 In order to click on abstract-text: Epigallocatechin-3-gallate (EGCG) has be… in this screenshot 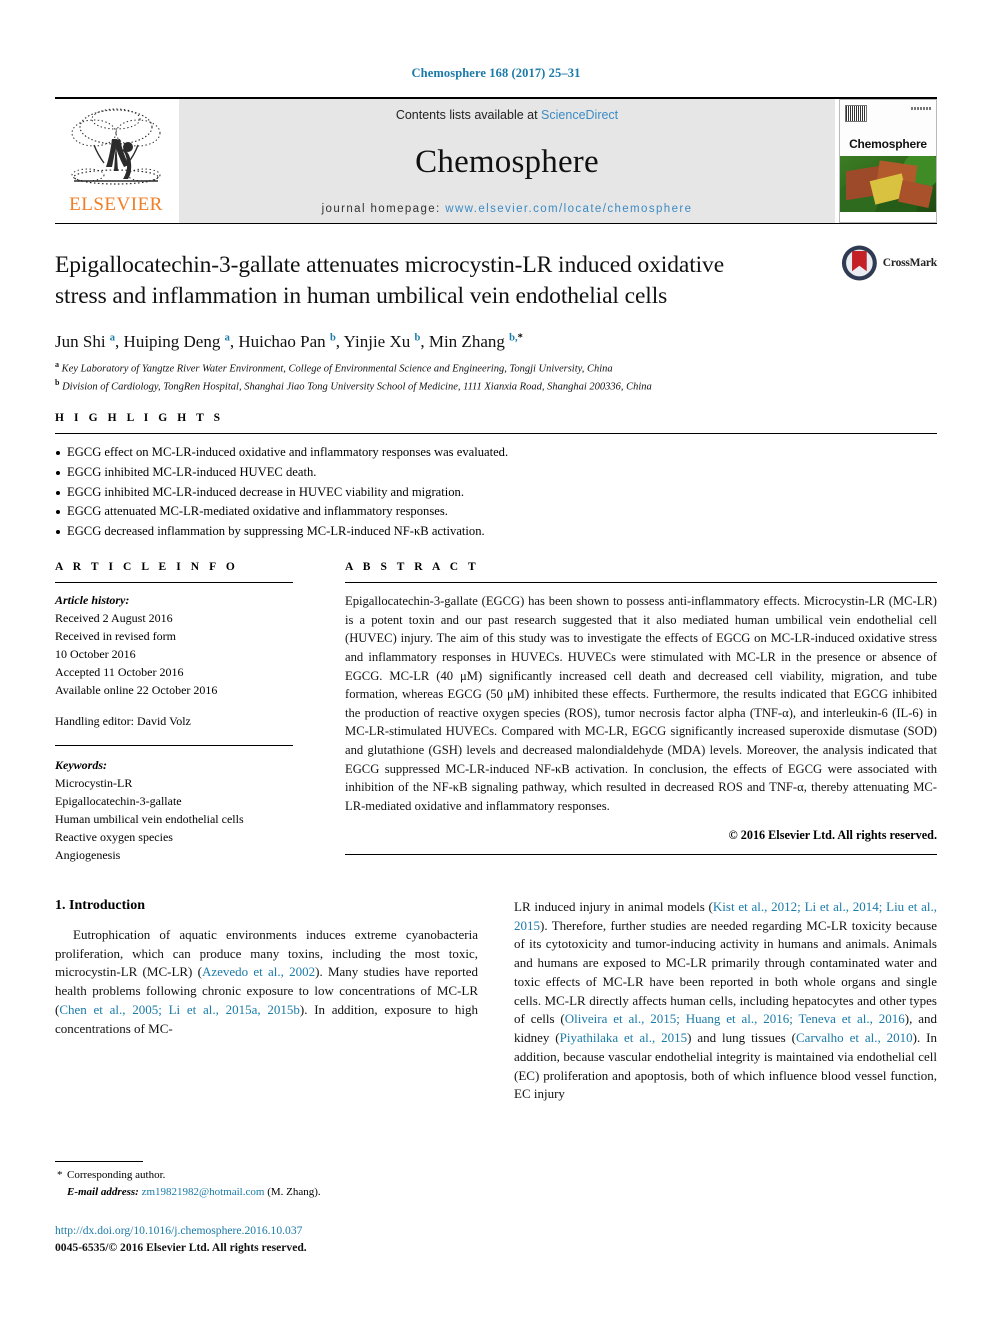, I will do `click(641, 703)`.